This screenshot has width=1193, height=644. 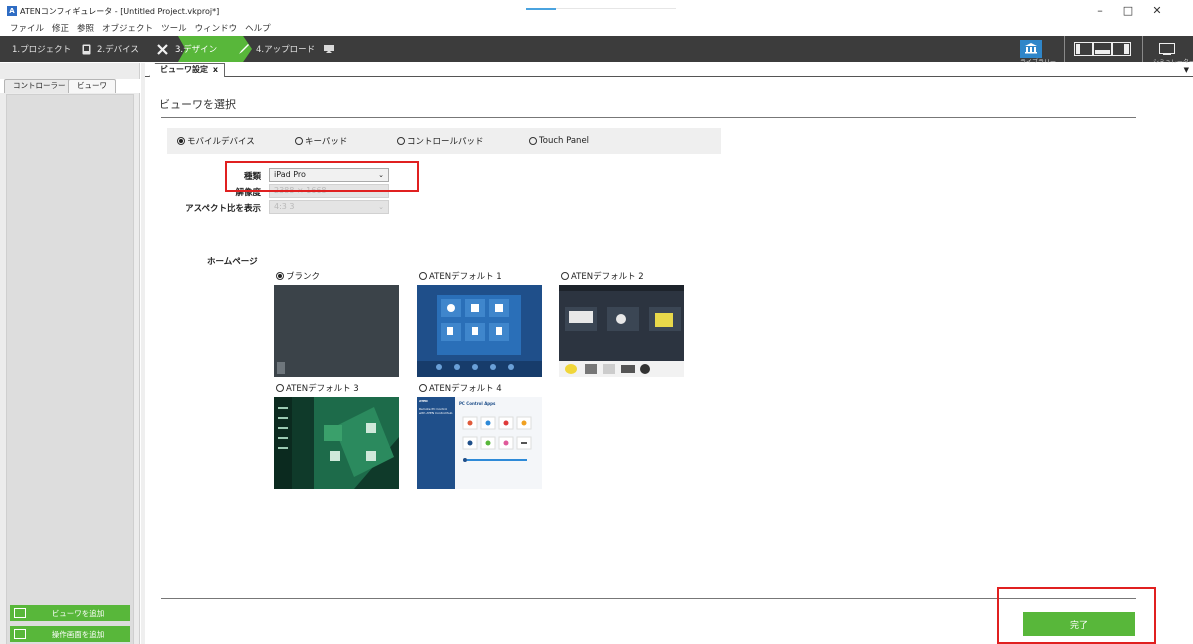 I want to click on app-logo-icon: A, so click(x=12, y=11).